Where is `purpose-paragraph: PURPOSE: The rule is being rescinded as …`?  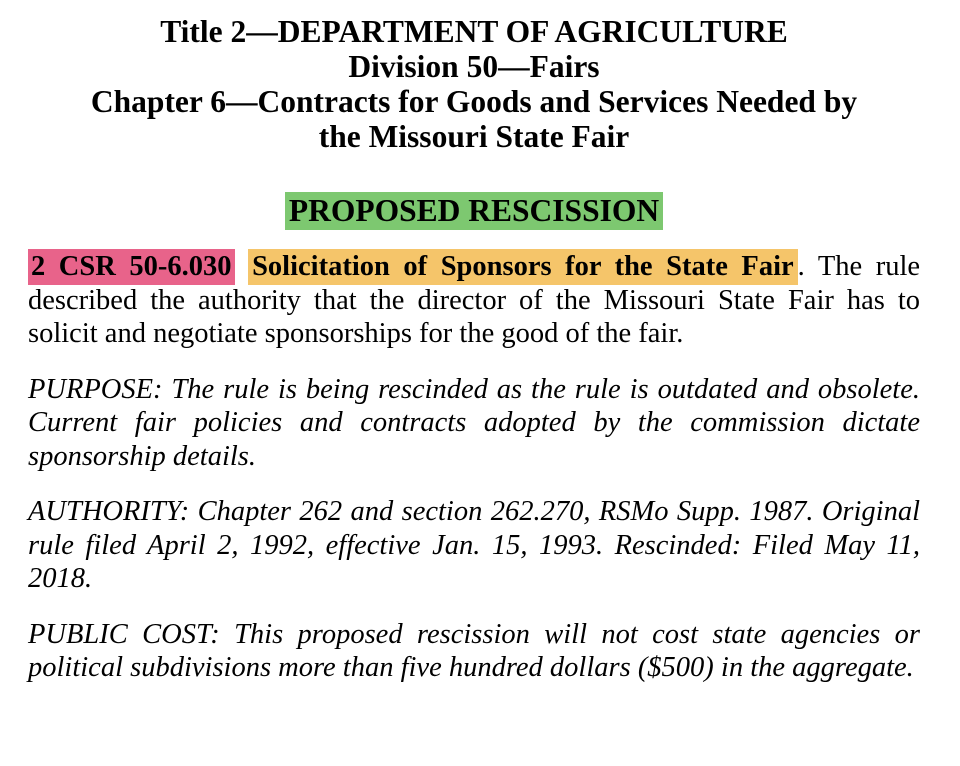 purpose-paragraph: PURPOSE: The rule is being rescinded as … is located at coordinates (474, 422).